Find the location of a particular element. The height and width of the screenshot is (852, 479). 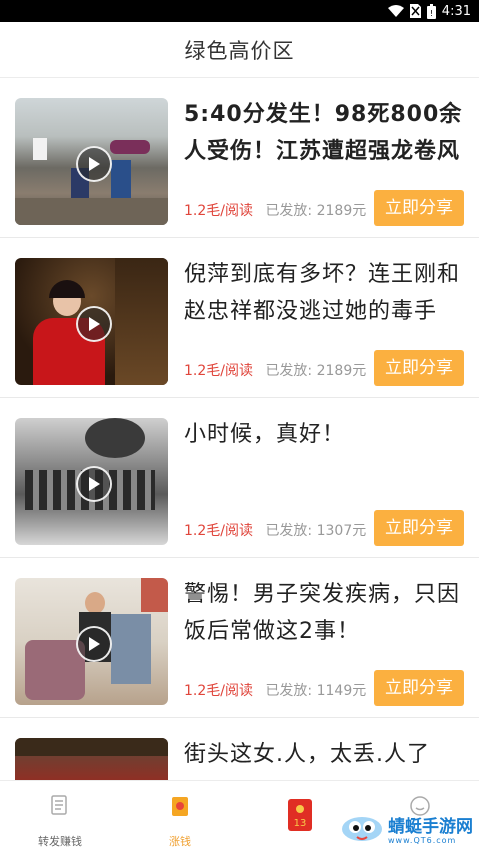

battery-icon: ! is located at coordinates (431, 11).